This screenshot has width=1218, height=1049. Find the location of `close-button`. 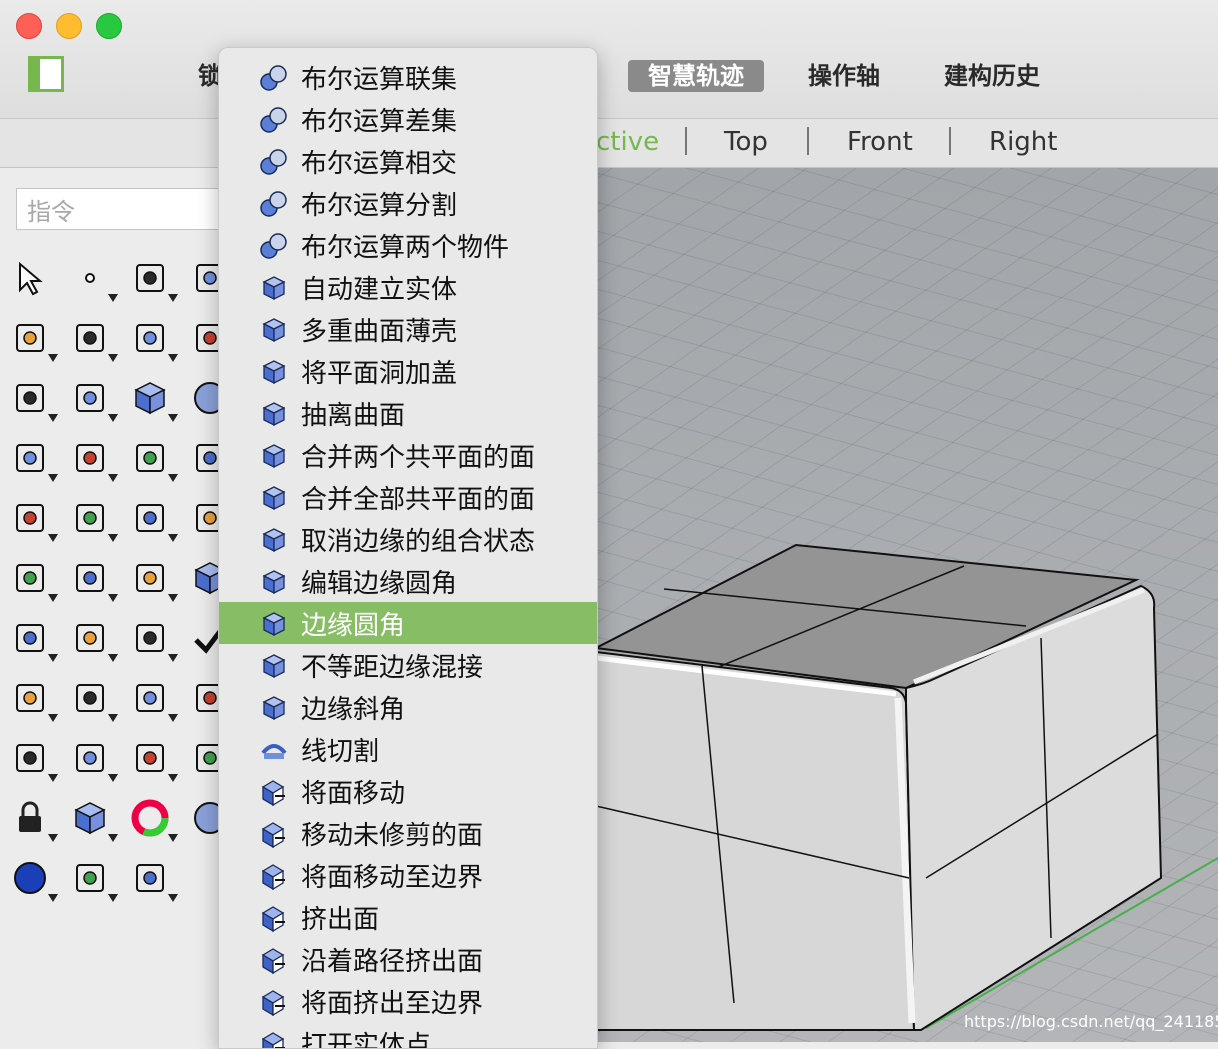

close-button is located at coordinates (29, 26).